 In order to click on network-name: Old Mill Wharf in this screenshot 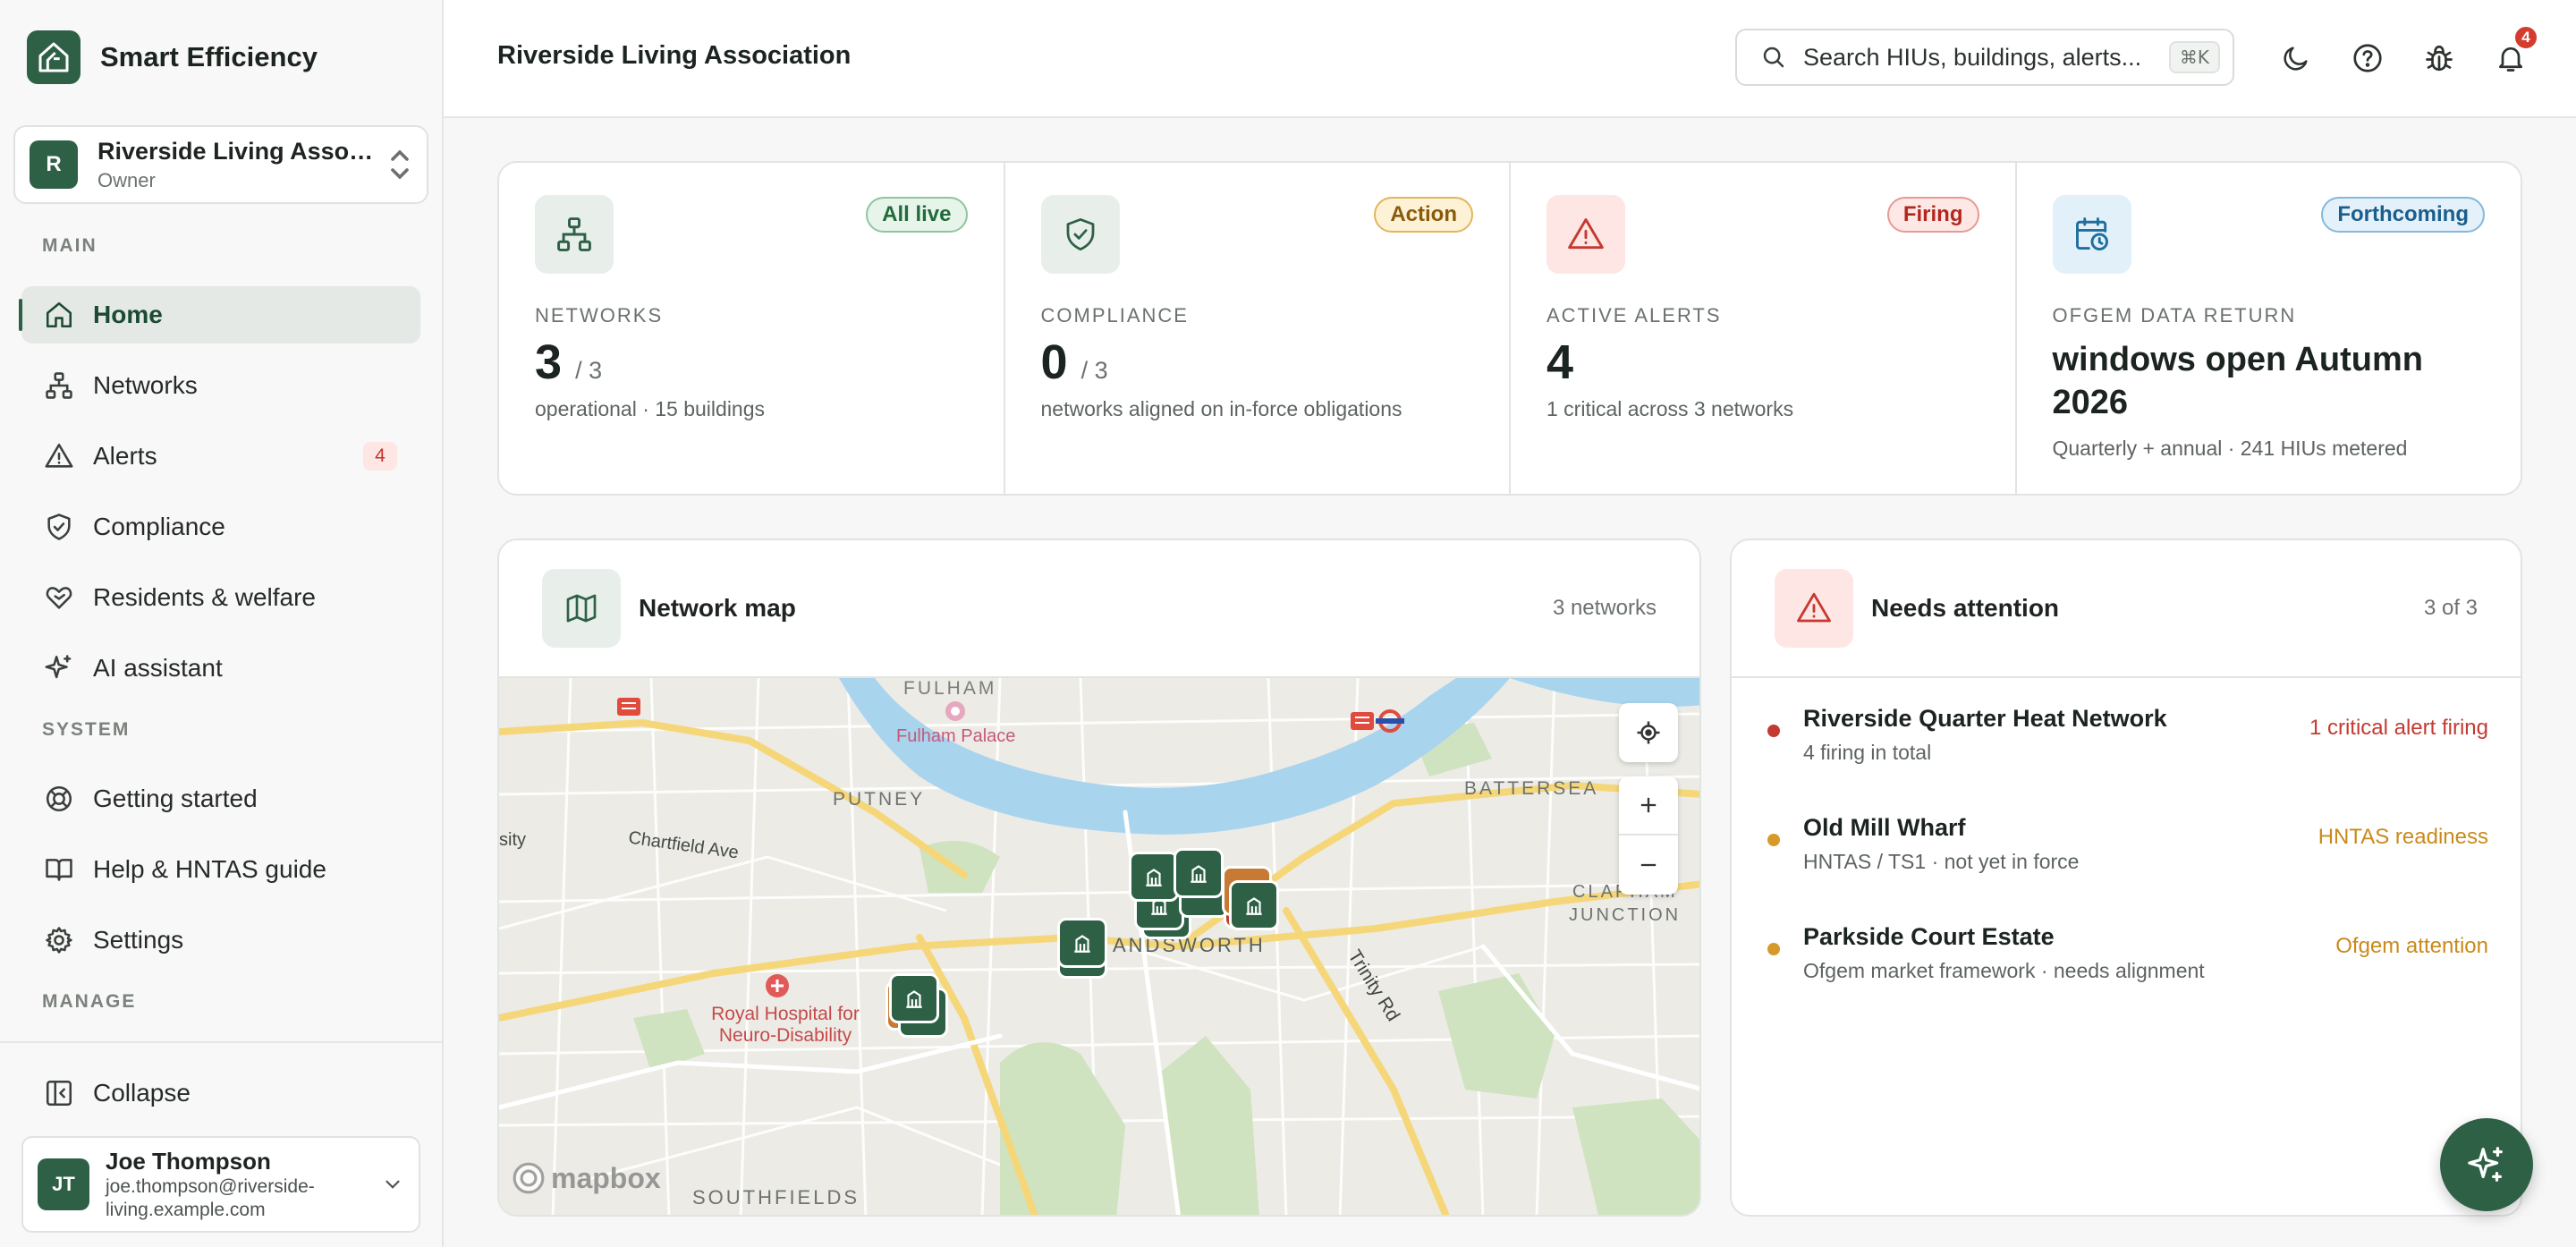, I will do `click(1884, 827)`.